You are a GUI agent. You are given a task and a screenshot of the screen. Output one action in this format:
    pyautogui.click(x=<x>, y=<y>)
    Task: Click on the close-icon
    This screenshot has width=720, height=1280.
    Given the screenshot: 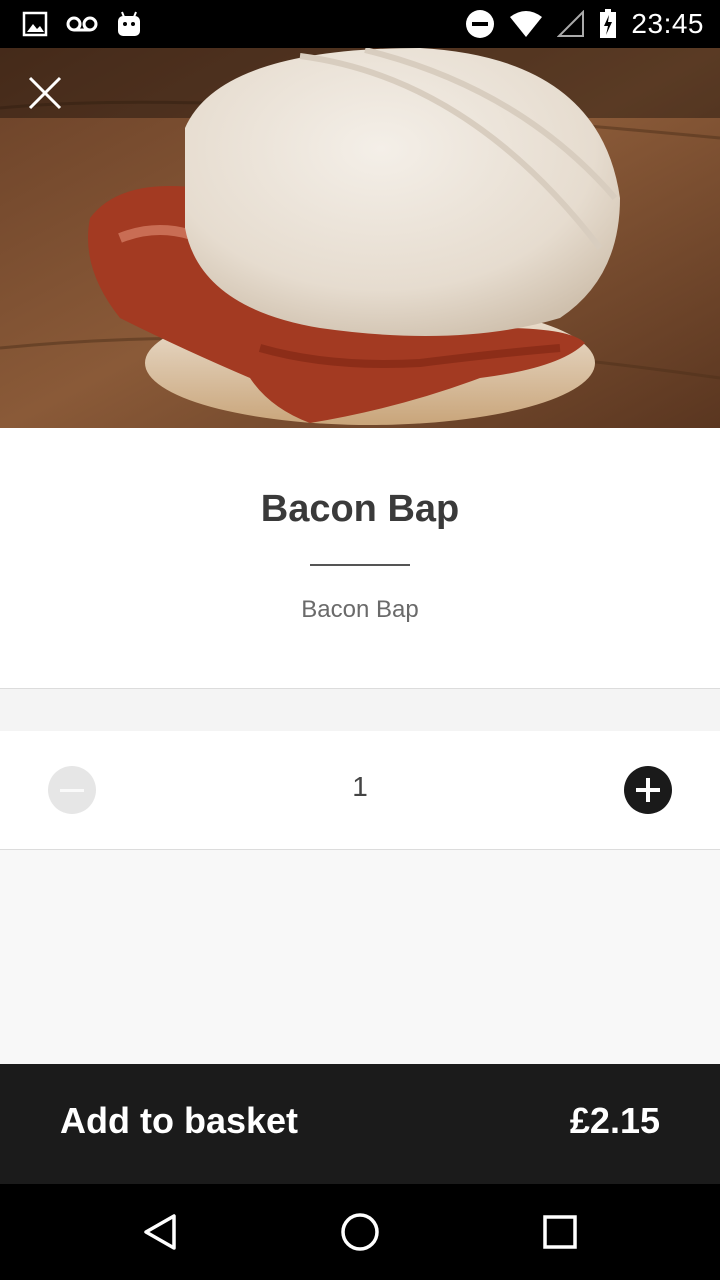 What is the action you would take?
    pyautogui.click(x=45, y=93)
    